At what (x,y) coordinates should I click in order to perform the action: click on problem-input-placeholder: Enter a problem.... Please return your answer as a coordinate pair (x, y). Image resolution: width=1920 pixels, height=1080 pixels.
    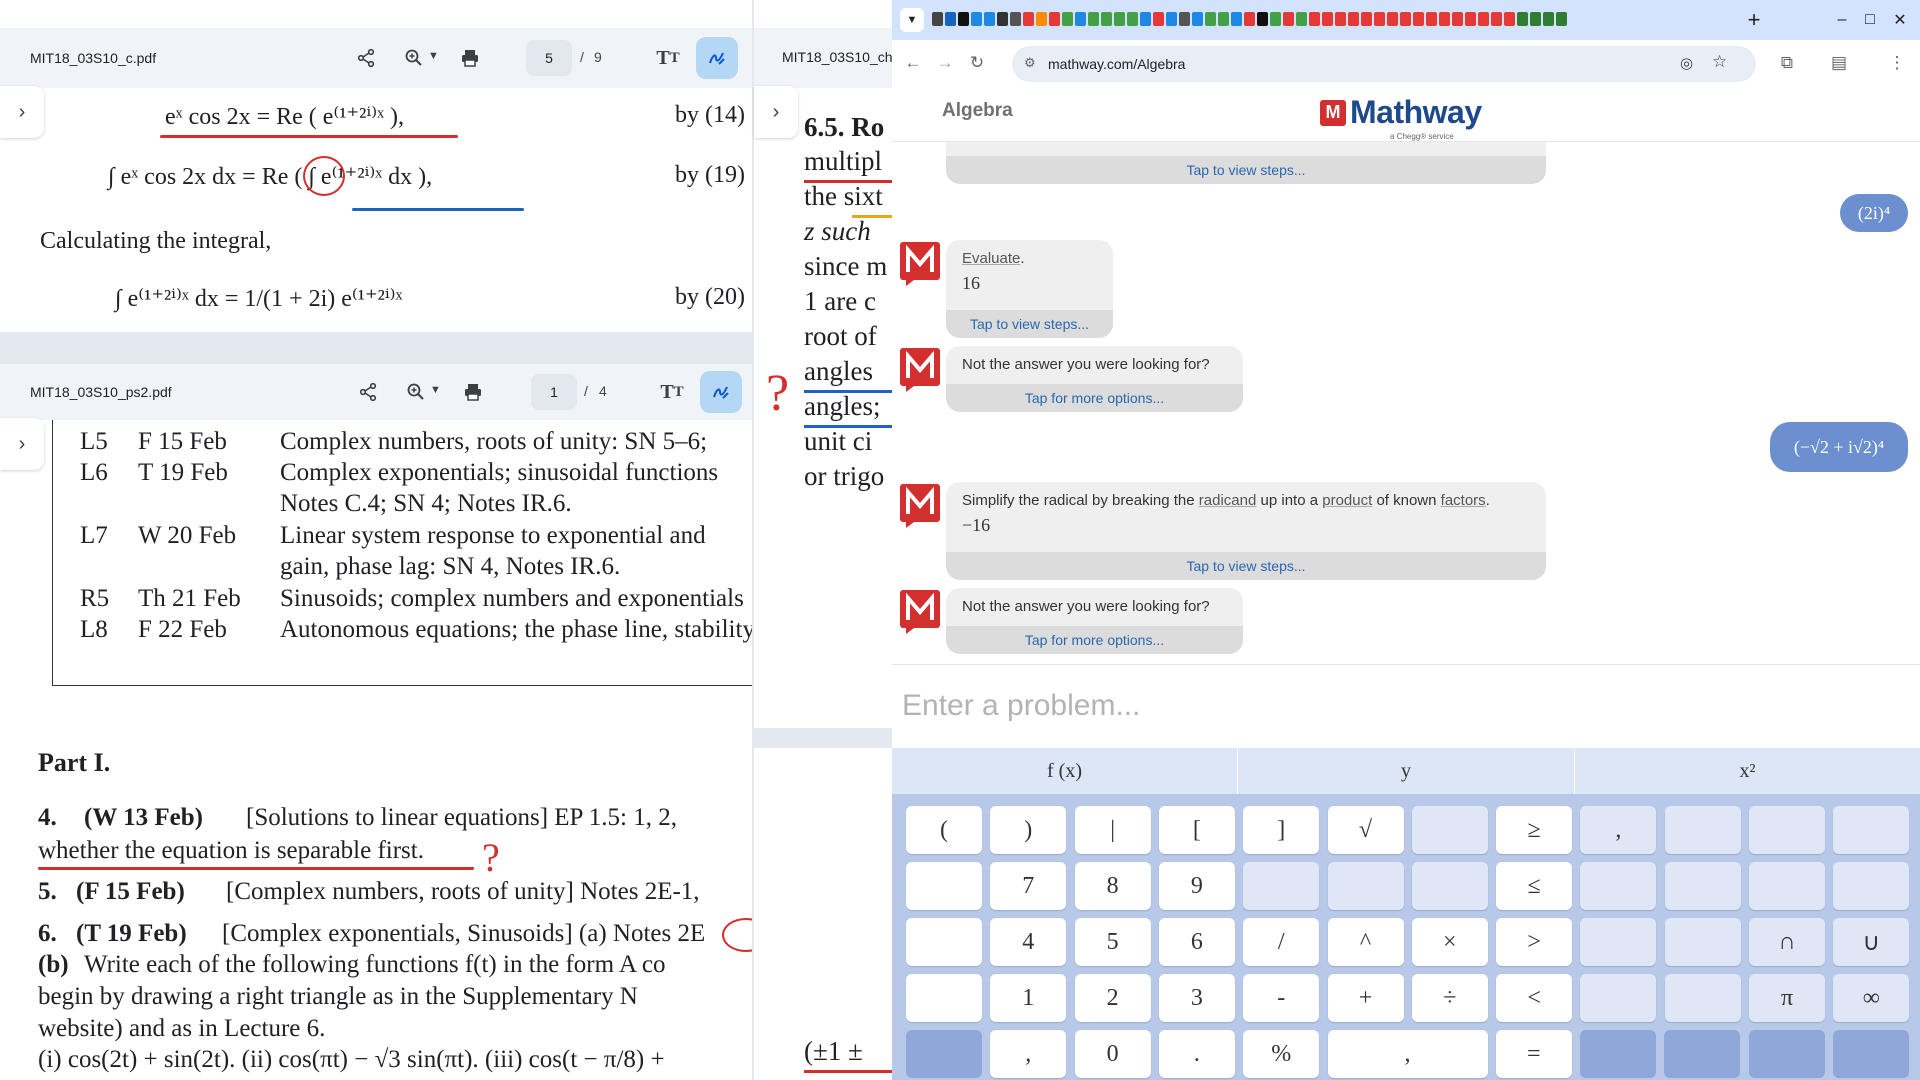
    Looking at the image, I should click on (1021, 706).